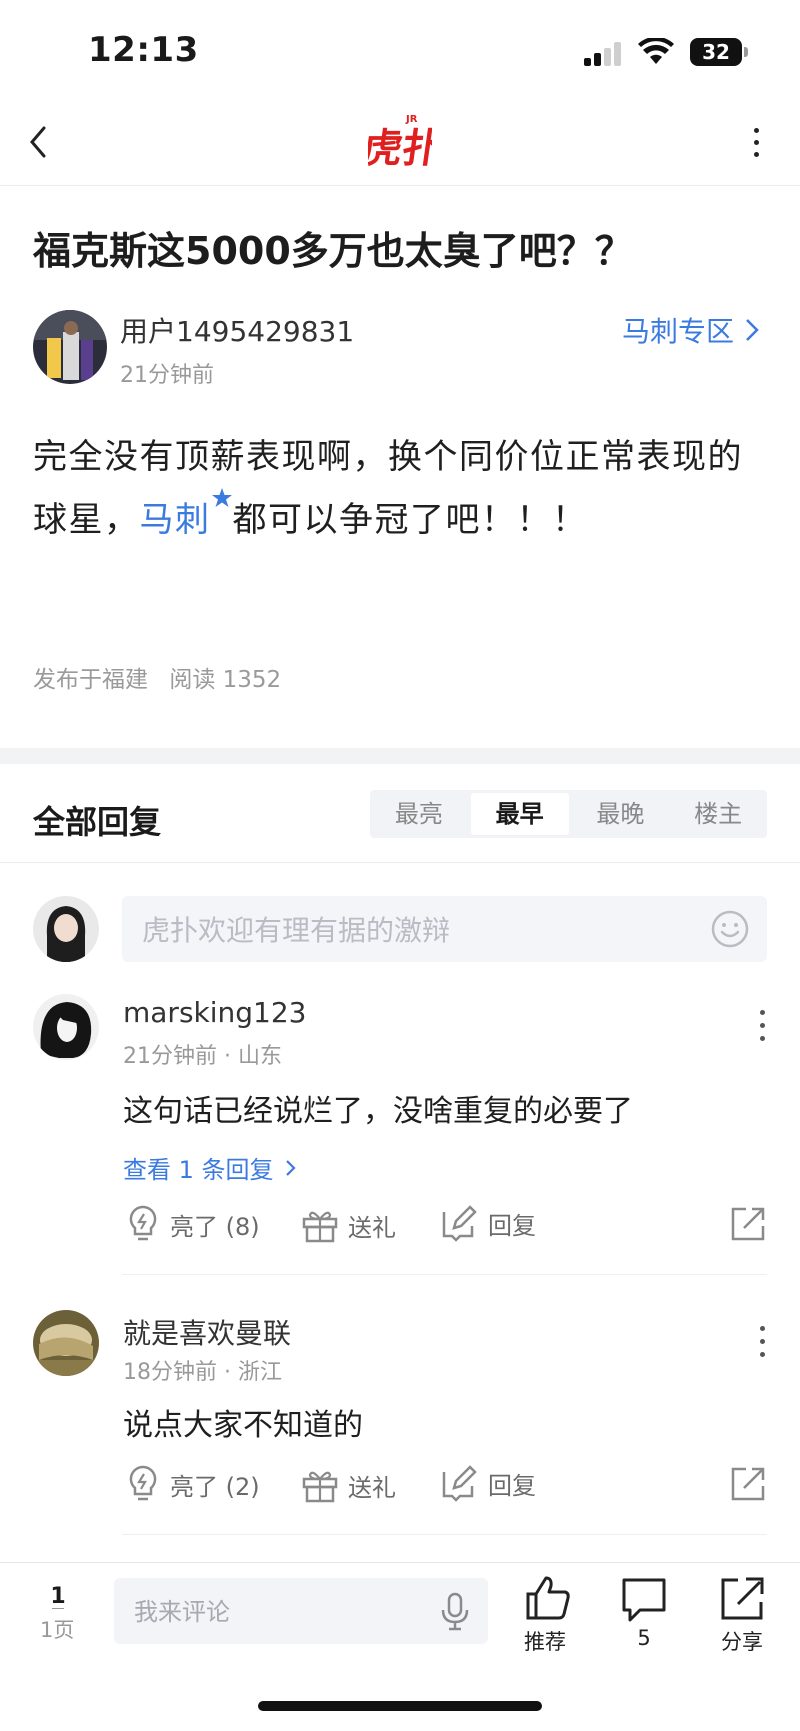  What do you see at coordinates (57, 1629) in the screenshot?
I see `page-label: 1页` at bounding box center [57, 1629].